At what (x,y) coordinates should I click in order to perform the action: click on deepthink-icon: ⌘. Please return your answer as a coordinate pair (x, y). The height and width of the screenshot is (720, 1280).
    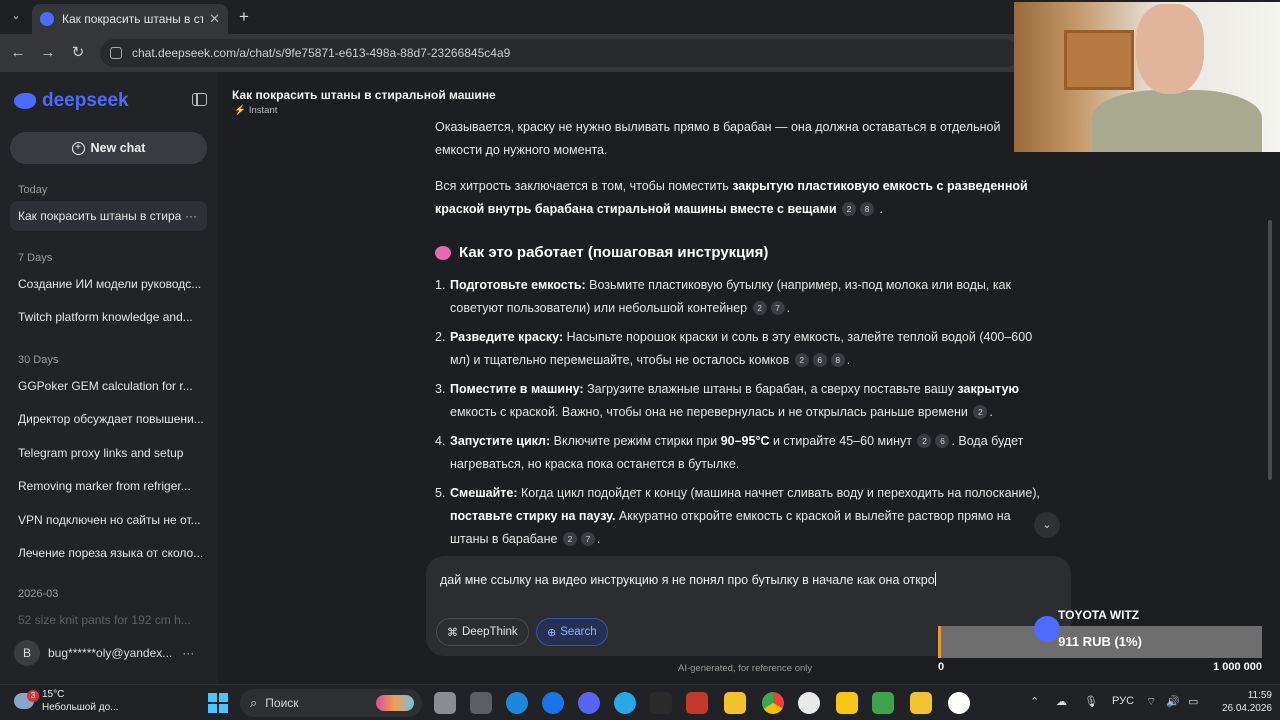
    Looking at the image, I should click on (452, 632).